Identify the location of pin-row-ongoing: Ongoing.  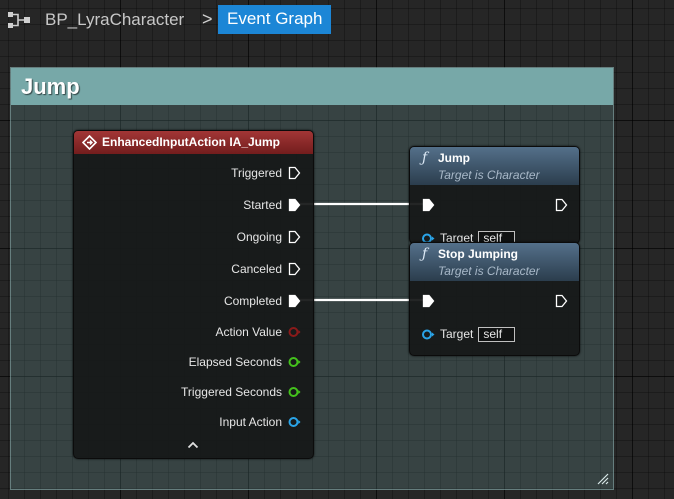
(269, 237).